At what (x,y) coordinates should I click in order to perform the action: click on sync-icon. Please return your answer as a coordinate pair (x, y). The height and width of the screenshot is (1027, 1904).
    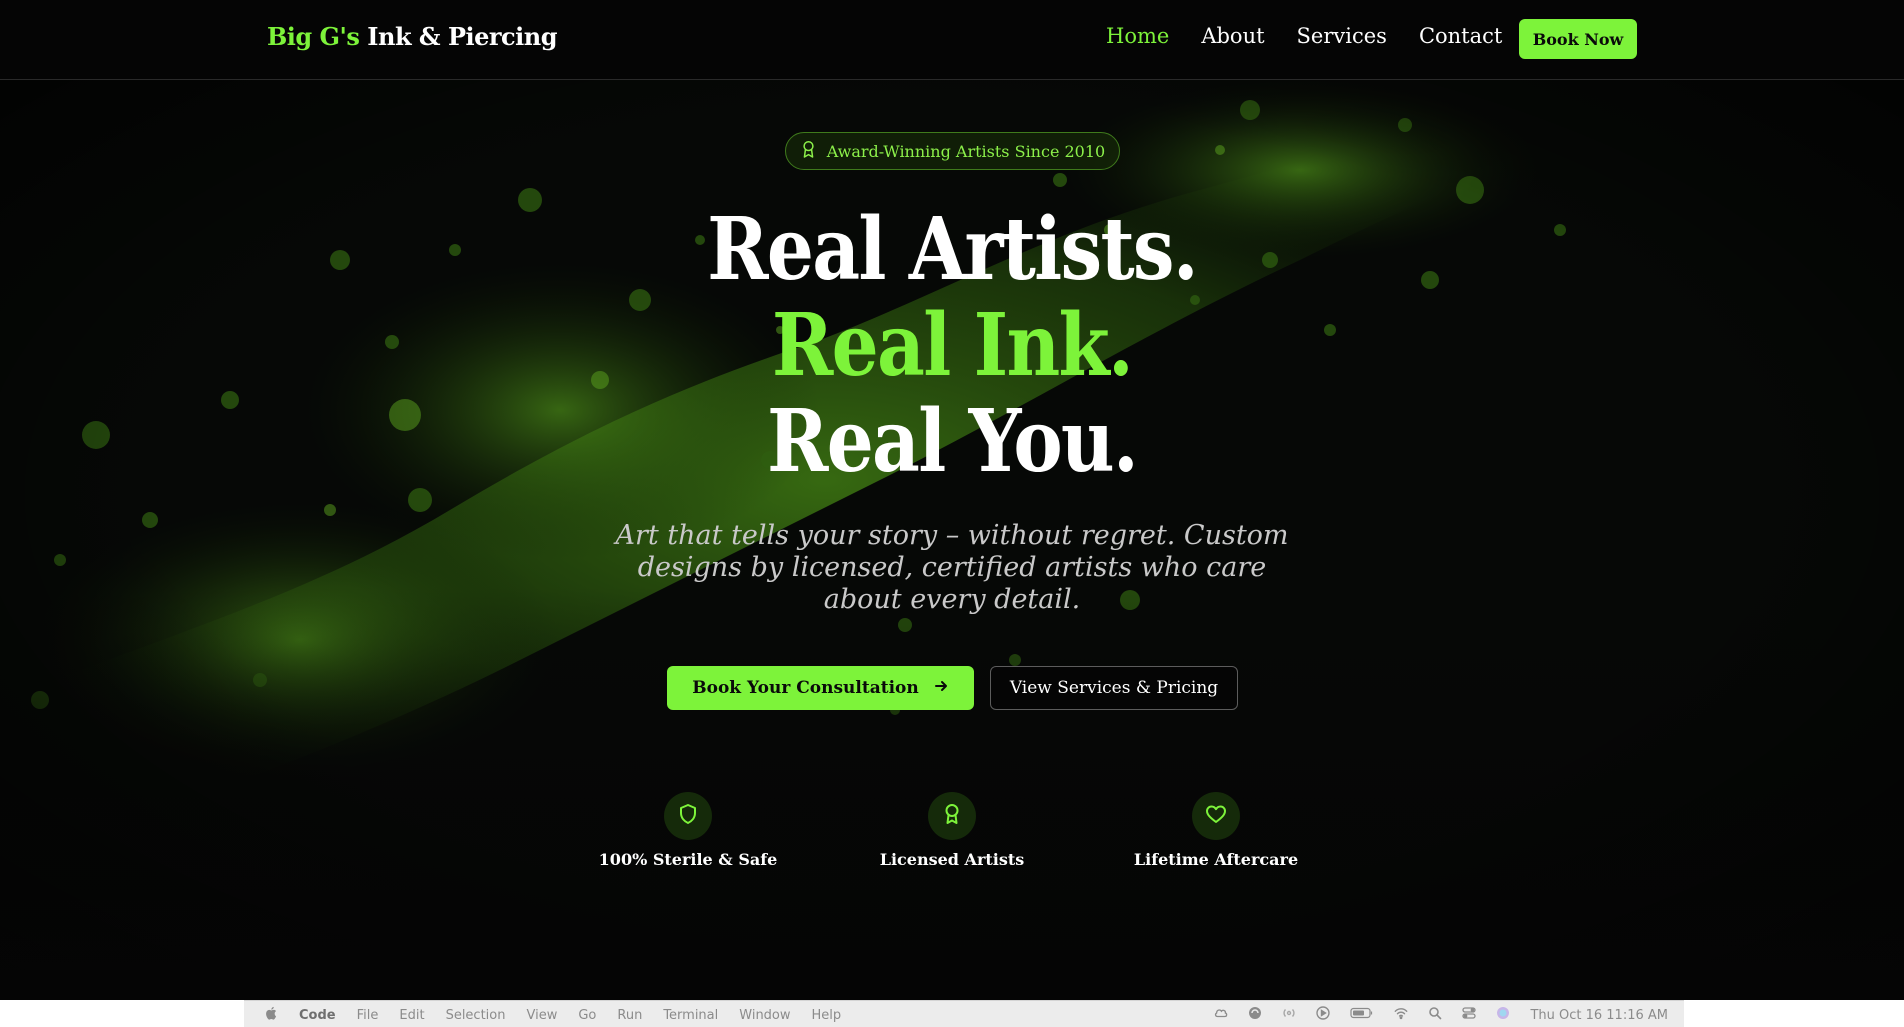
    Looking at the image, I should click on (1255, 1015).